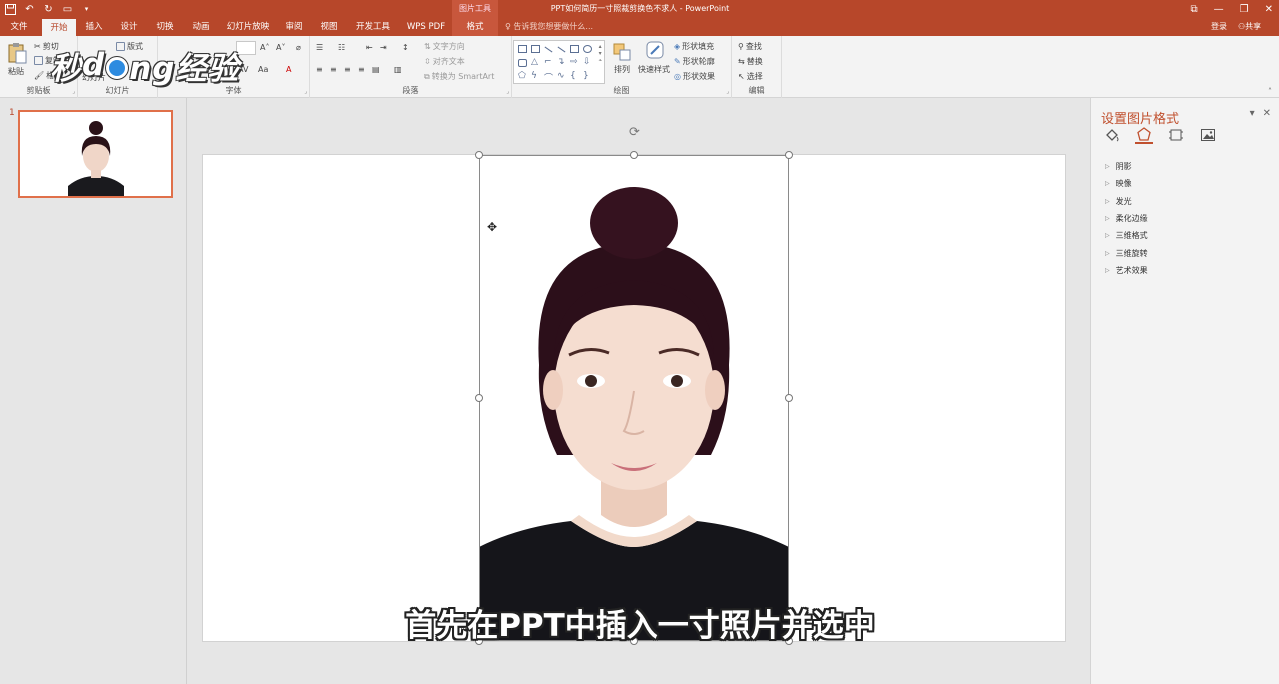 Image resolution: width=1279 pixels, height=684 pixels. Describe the element at coordinates (561, 76) in the screenshot. I see `curve-shape-icon: ∿` at that location.